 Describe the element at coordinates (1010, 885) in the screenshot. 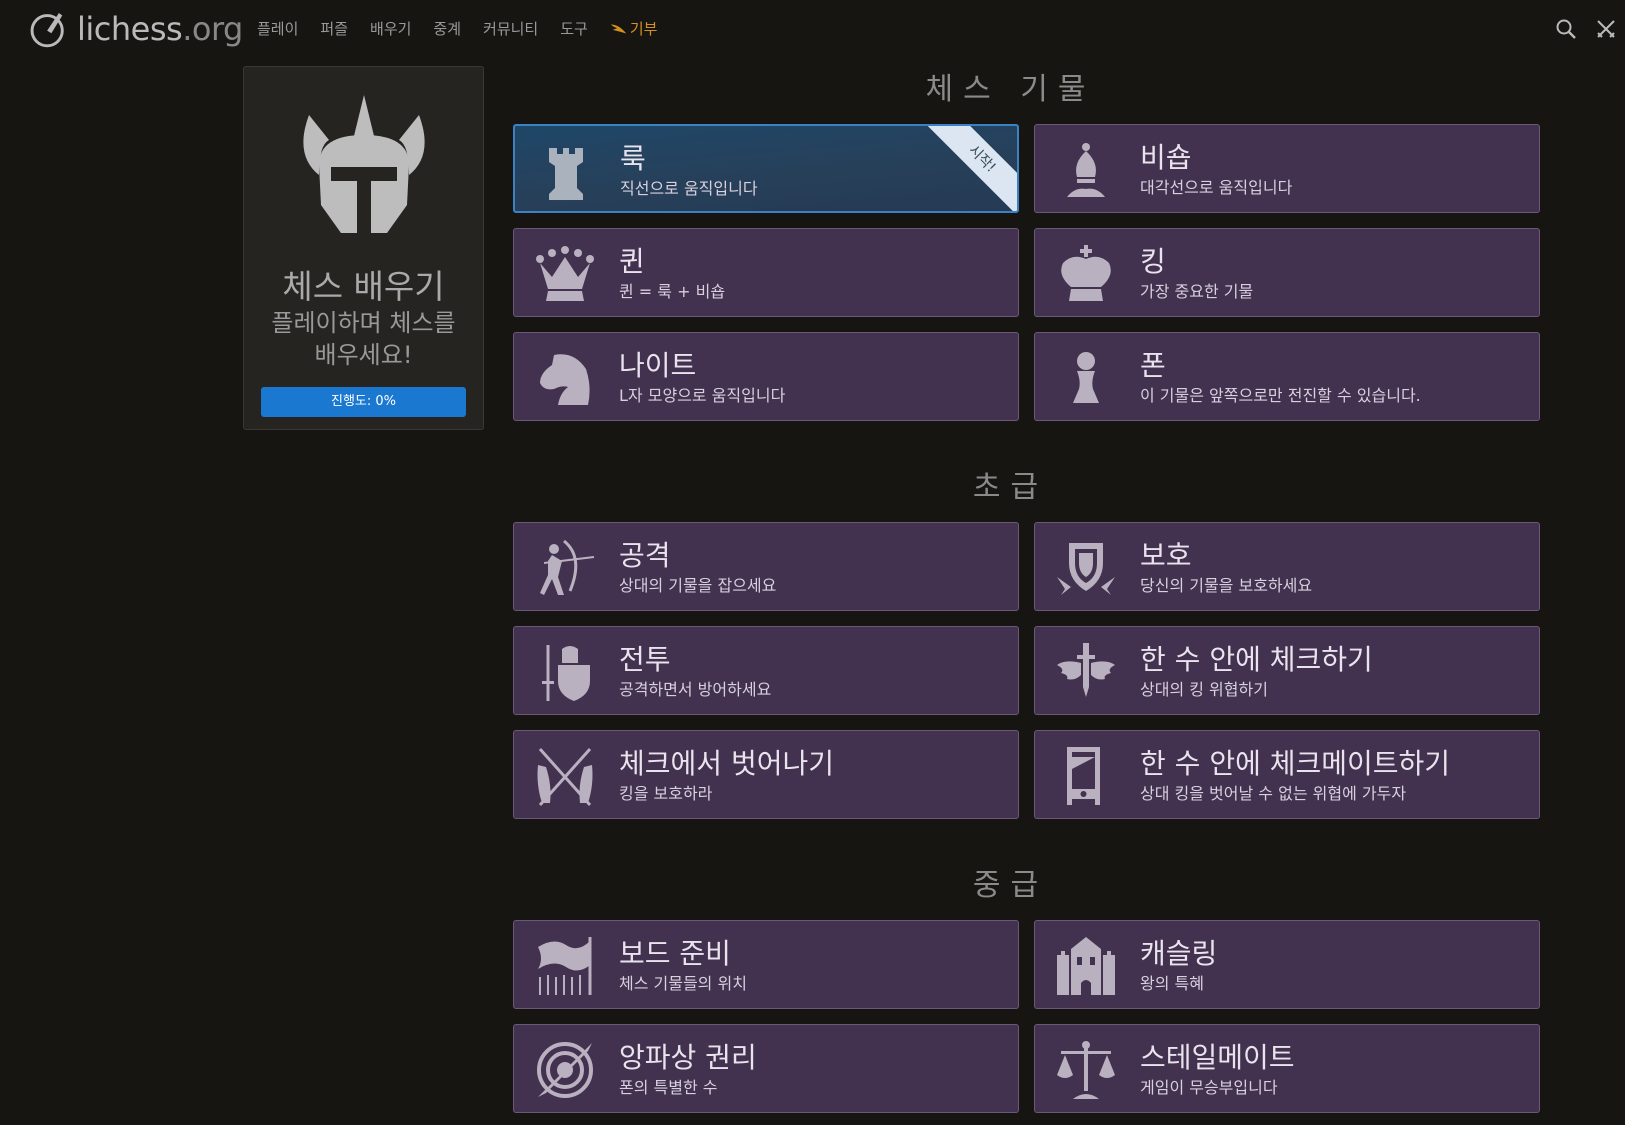

I see `section-title-intermediate: 중급` at that location.